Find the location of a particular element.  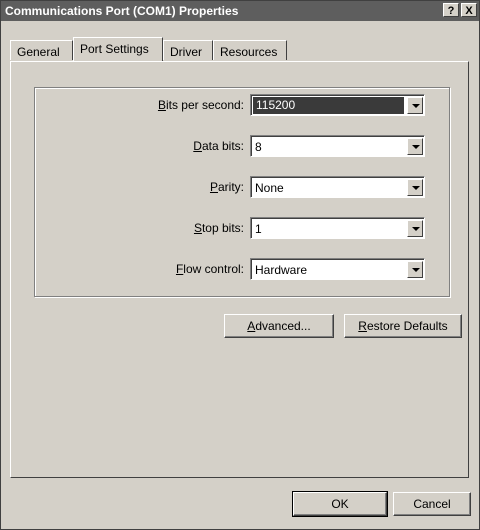

data-bits-select: 8 is located at coordinates (337, 146).